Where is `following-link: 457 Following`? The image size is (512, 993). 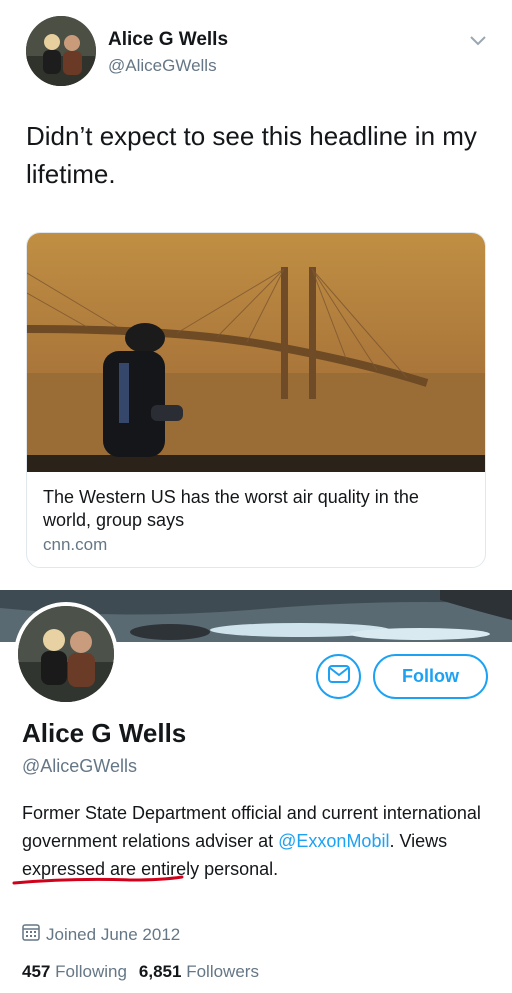
following-link: 457 Following is located at coordinates (74, 971).